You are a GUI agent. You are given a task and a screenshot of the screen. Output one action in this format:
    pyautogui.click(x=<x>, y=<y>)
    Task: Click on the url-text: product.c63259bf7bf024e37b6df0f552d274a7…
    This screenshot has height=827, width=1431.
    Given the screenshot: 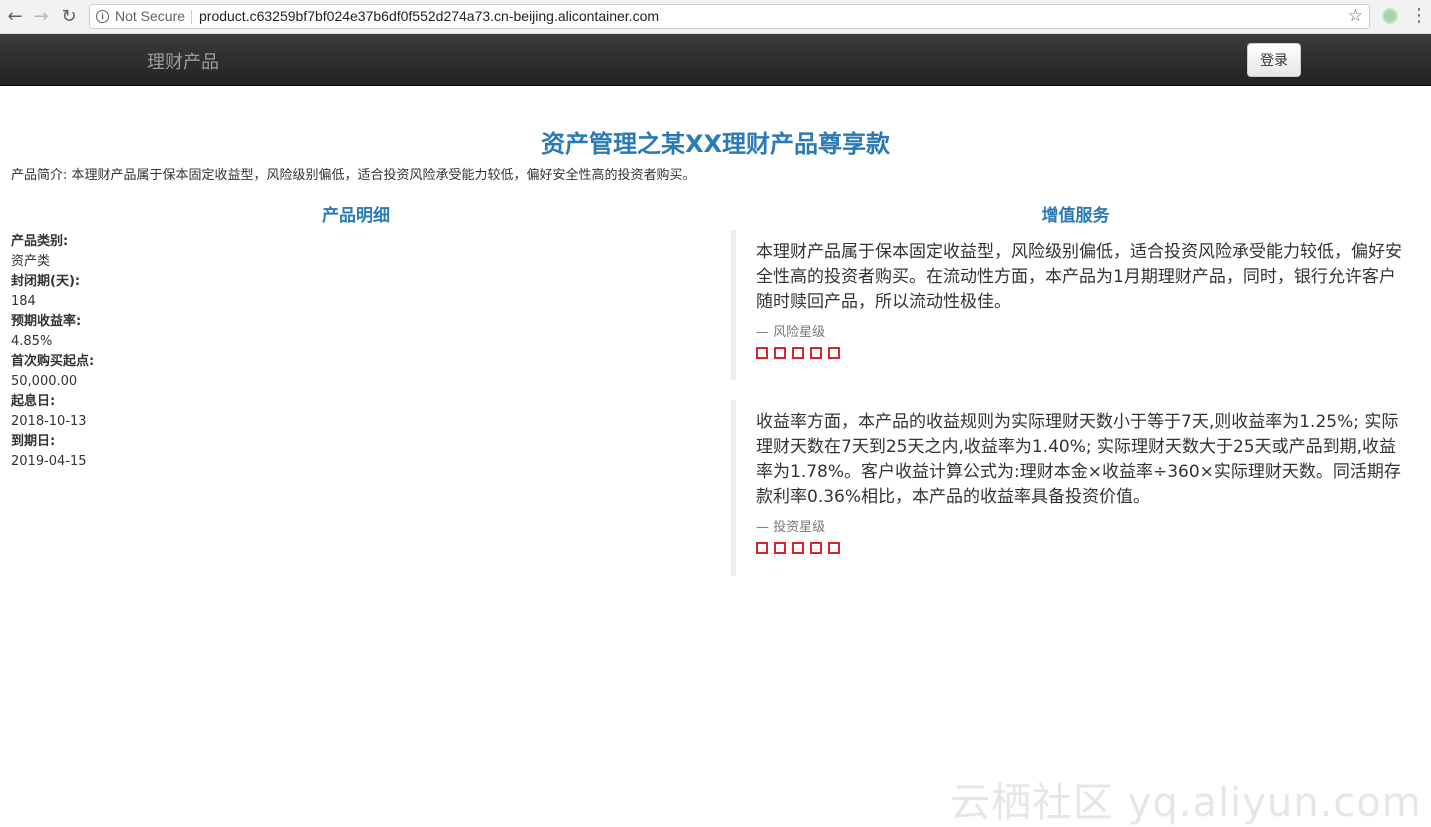 What is the action you would take?
    pyautogui.click(x=429, y=16)
    